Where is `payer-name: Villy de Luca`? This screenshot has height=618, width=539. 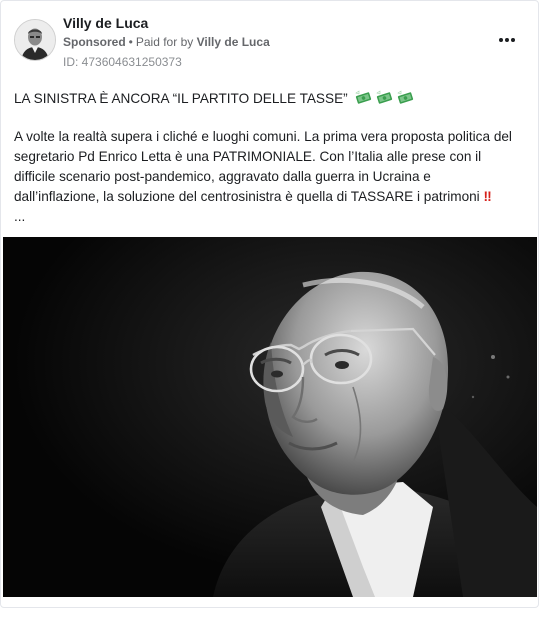
payer-name: Villy de Luca is located at coordinates (233, 42).